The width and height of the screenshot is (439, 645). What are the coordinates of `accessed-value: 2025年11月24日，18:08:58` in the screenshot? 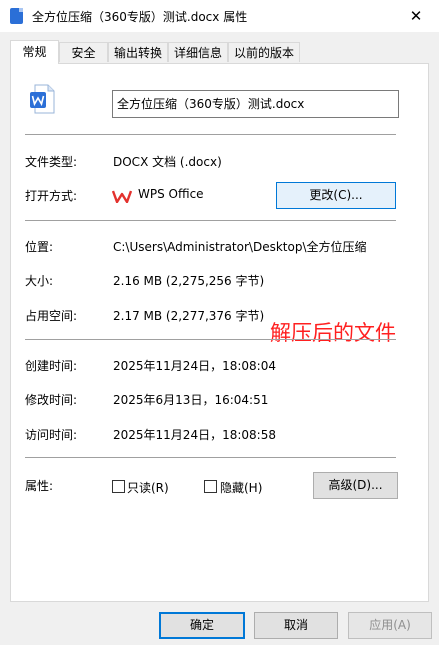 It's located at (194, 435).